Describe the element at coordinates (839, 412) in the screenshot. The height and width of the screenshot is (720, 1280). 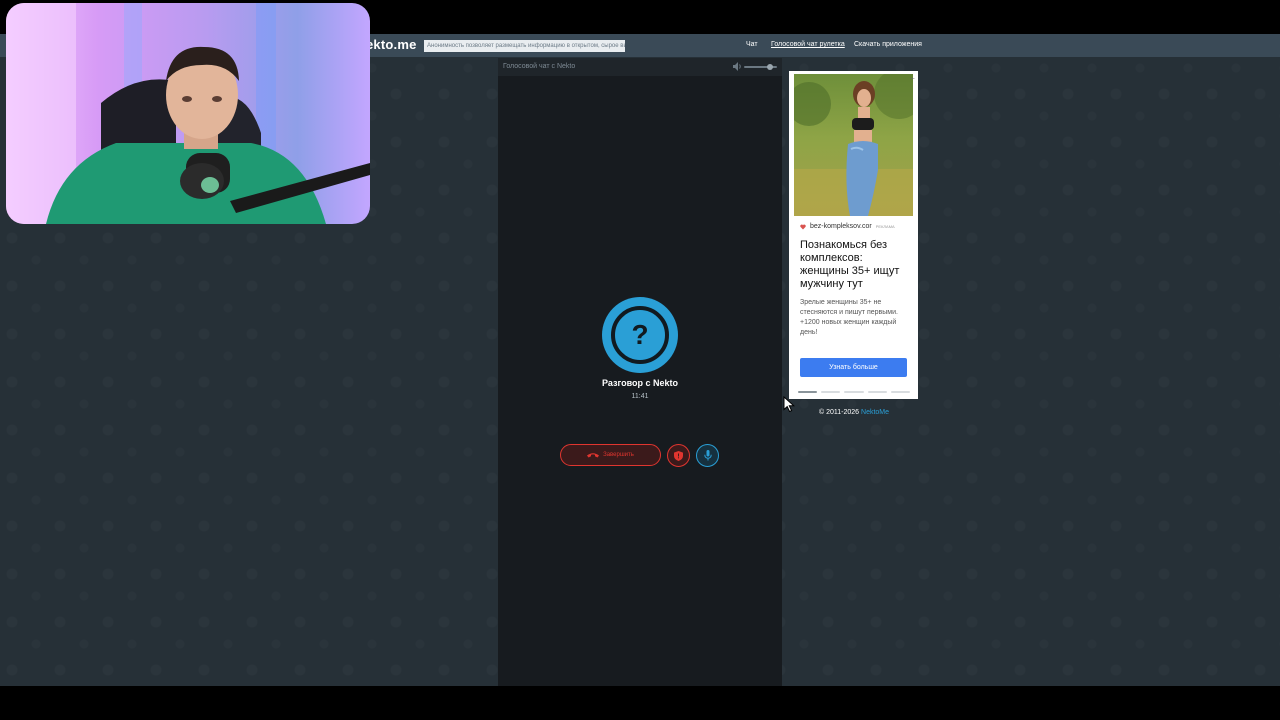
I see `footer-copyright: © 2011-2026` at that location.